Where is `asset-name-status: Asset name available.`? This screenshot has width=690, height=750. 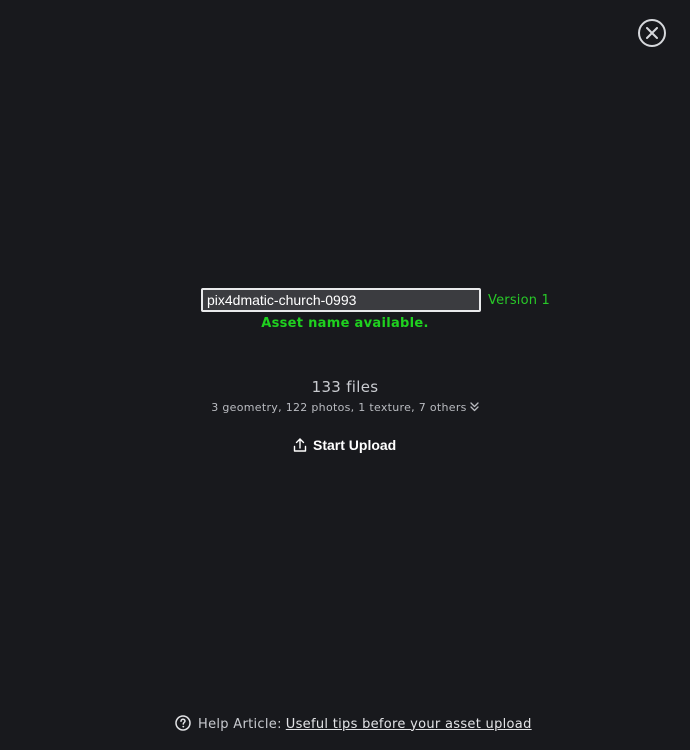 asset-name-status: Asset name available. is located at coordinates (345, 323).